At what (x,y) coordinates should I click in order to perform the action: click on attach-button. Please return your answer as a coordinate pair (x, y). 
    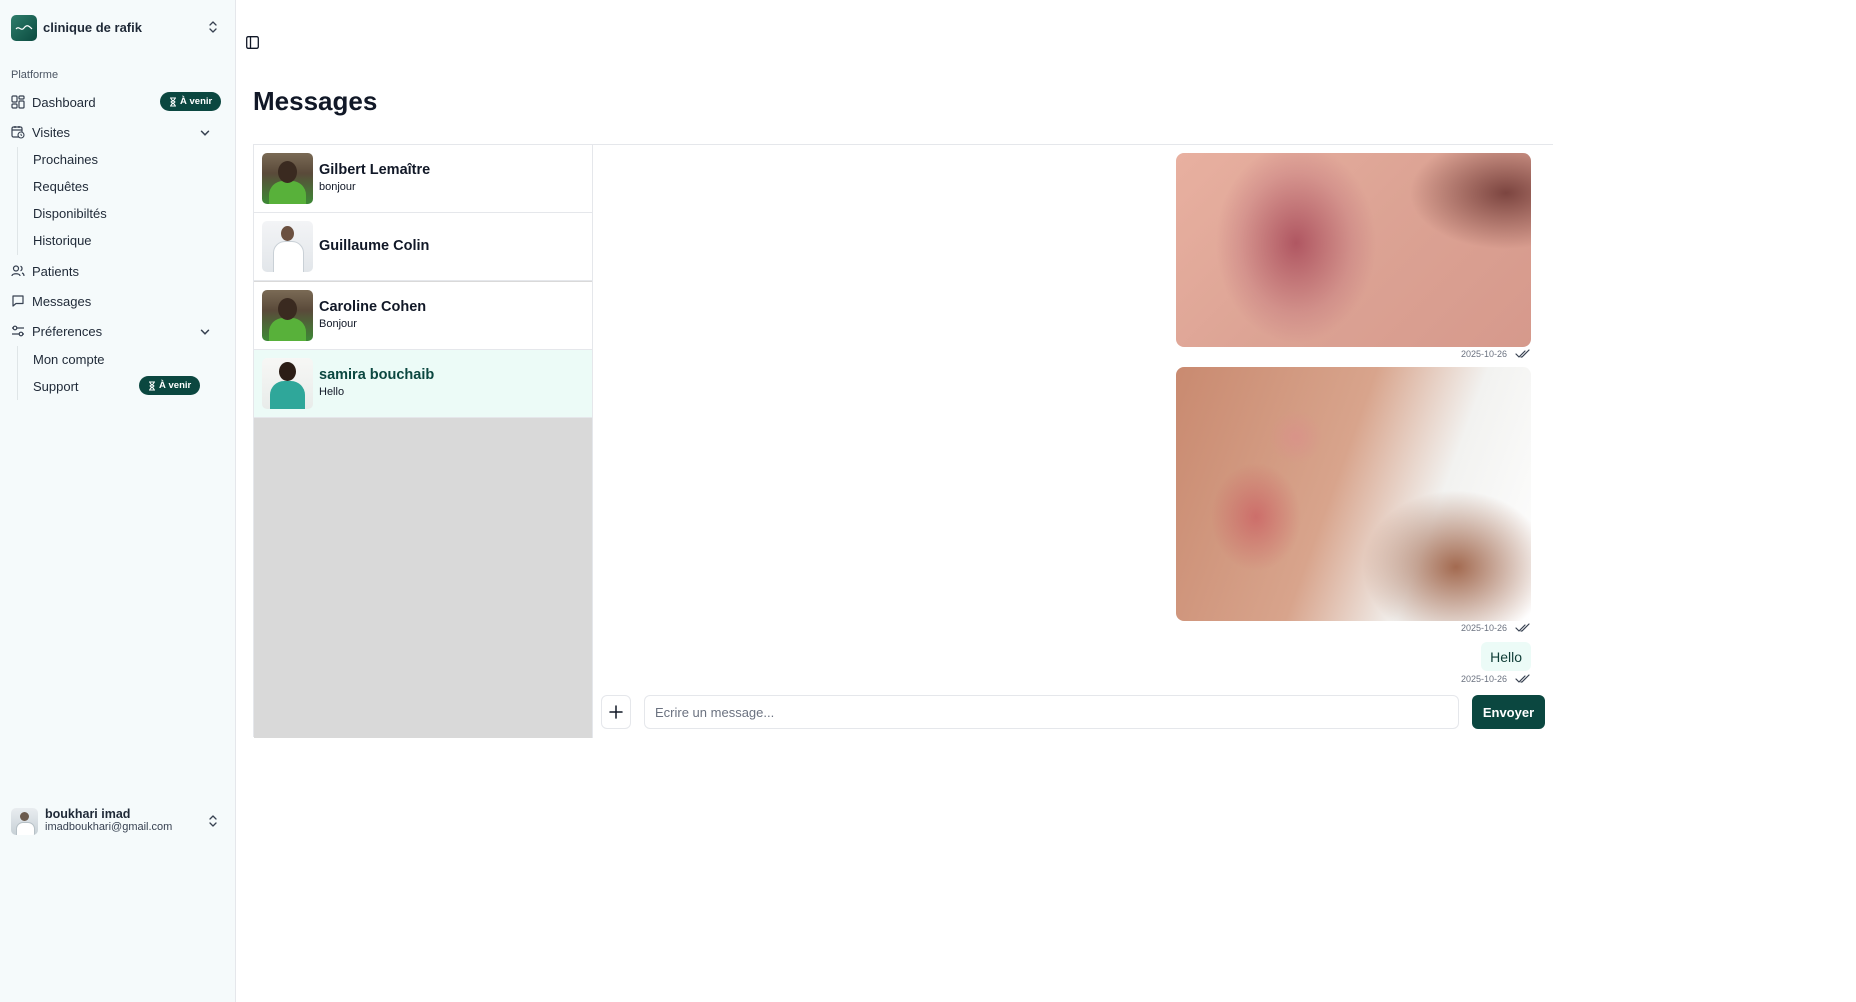
    Looking at the image, I should click on (616, 712).